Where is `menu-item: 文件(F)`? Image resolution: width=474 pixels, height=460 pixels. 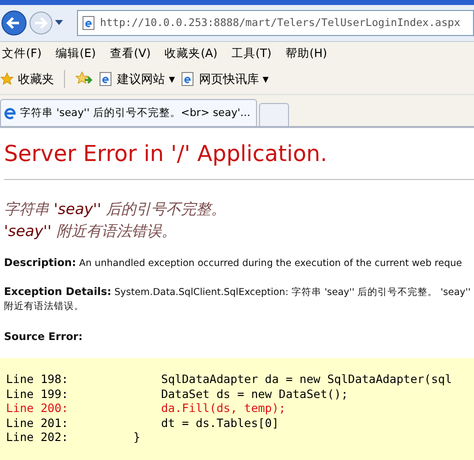 menu-item: 文件(F) is located at coordinates (22, 53).